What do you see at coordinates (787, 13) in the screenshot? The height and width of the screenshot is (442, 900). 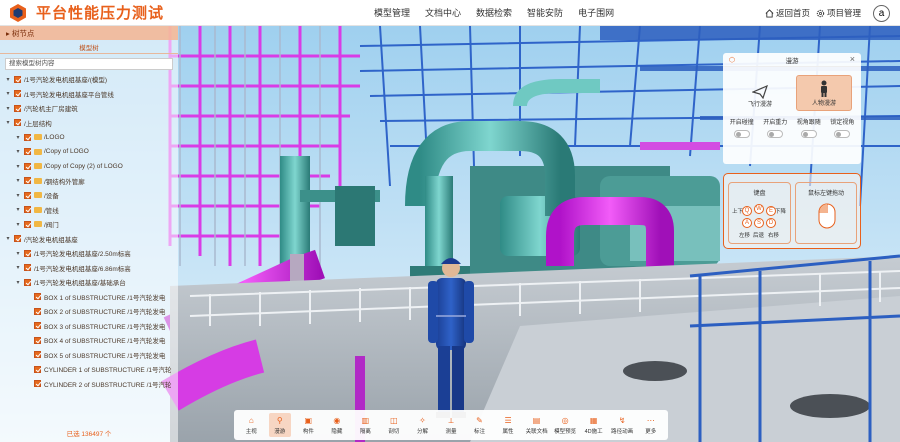 I see `back-home-button: 返回首页` at bounding box center [787, 13].